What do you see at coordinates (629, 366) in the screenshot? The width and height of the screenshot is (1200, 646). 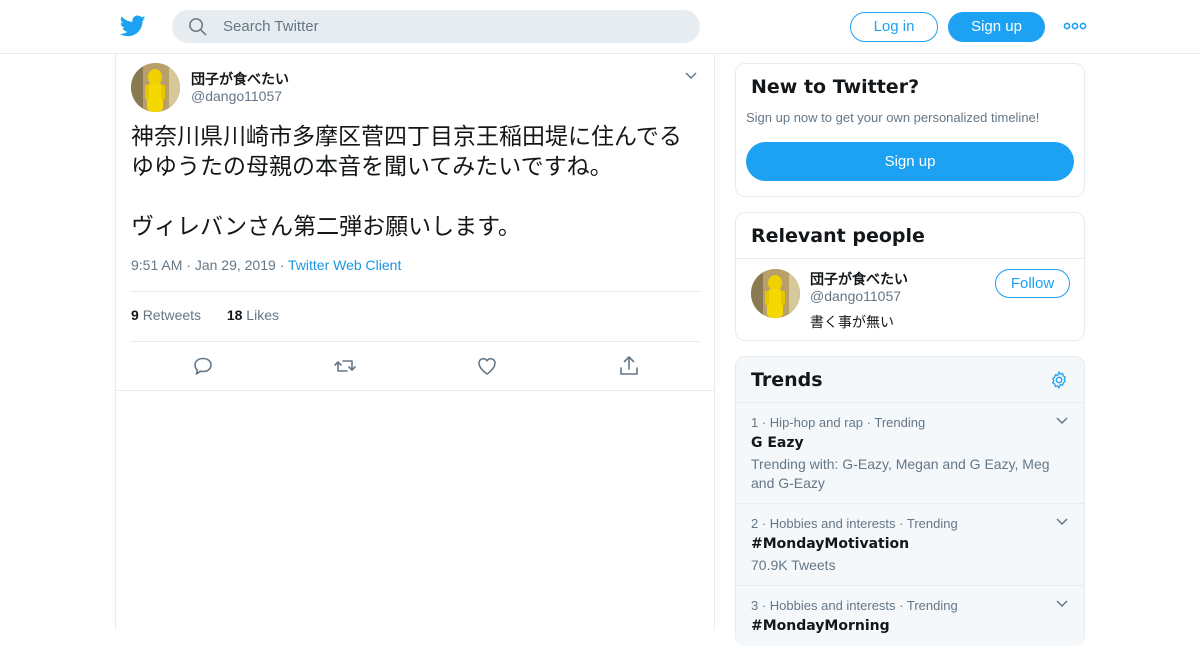 I see `share-icon` at bounding box center [629, 366].